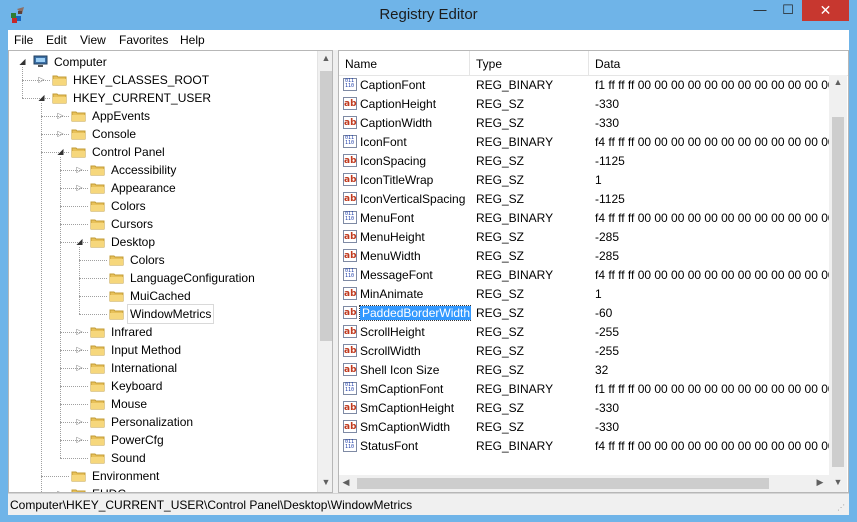  Describe the element at coordinates (80, 62) in the screenshot. I see `tree-node-label: Computer` at that location.